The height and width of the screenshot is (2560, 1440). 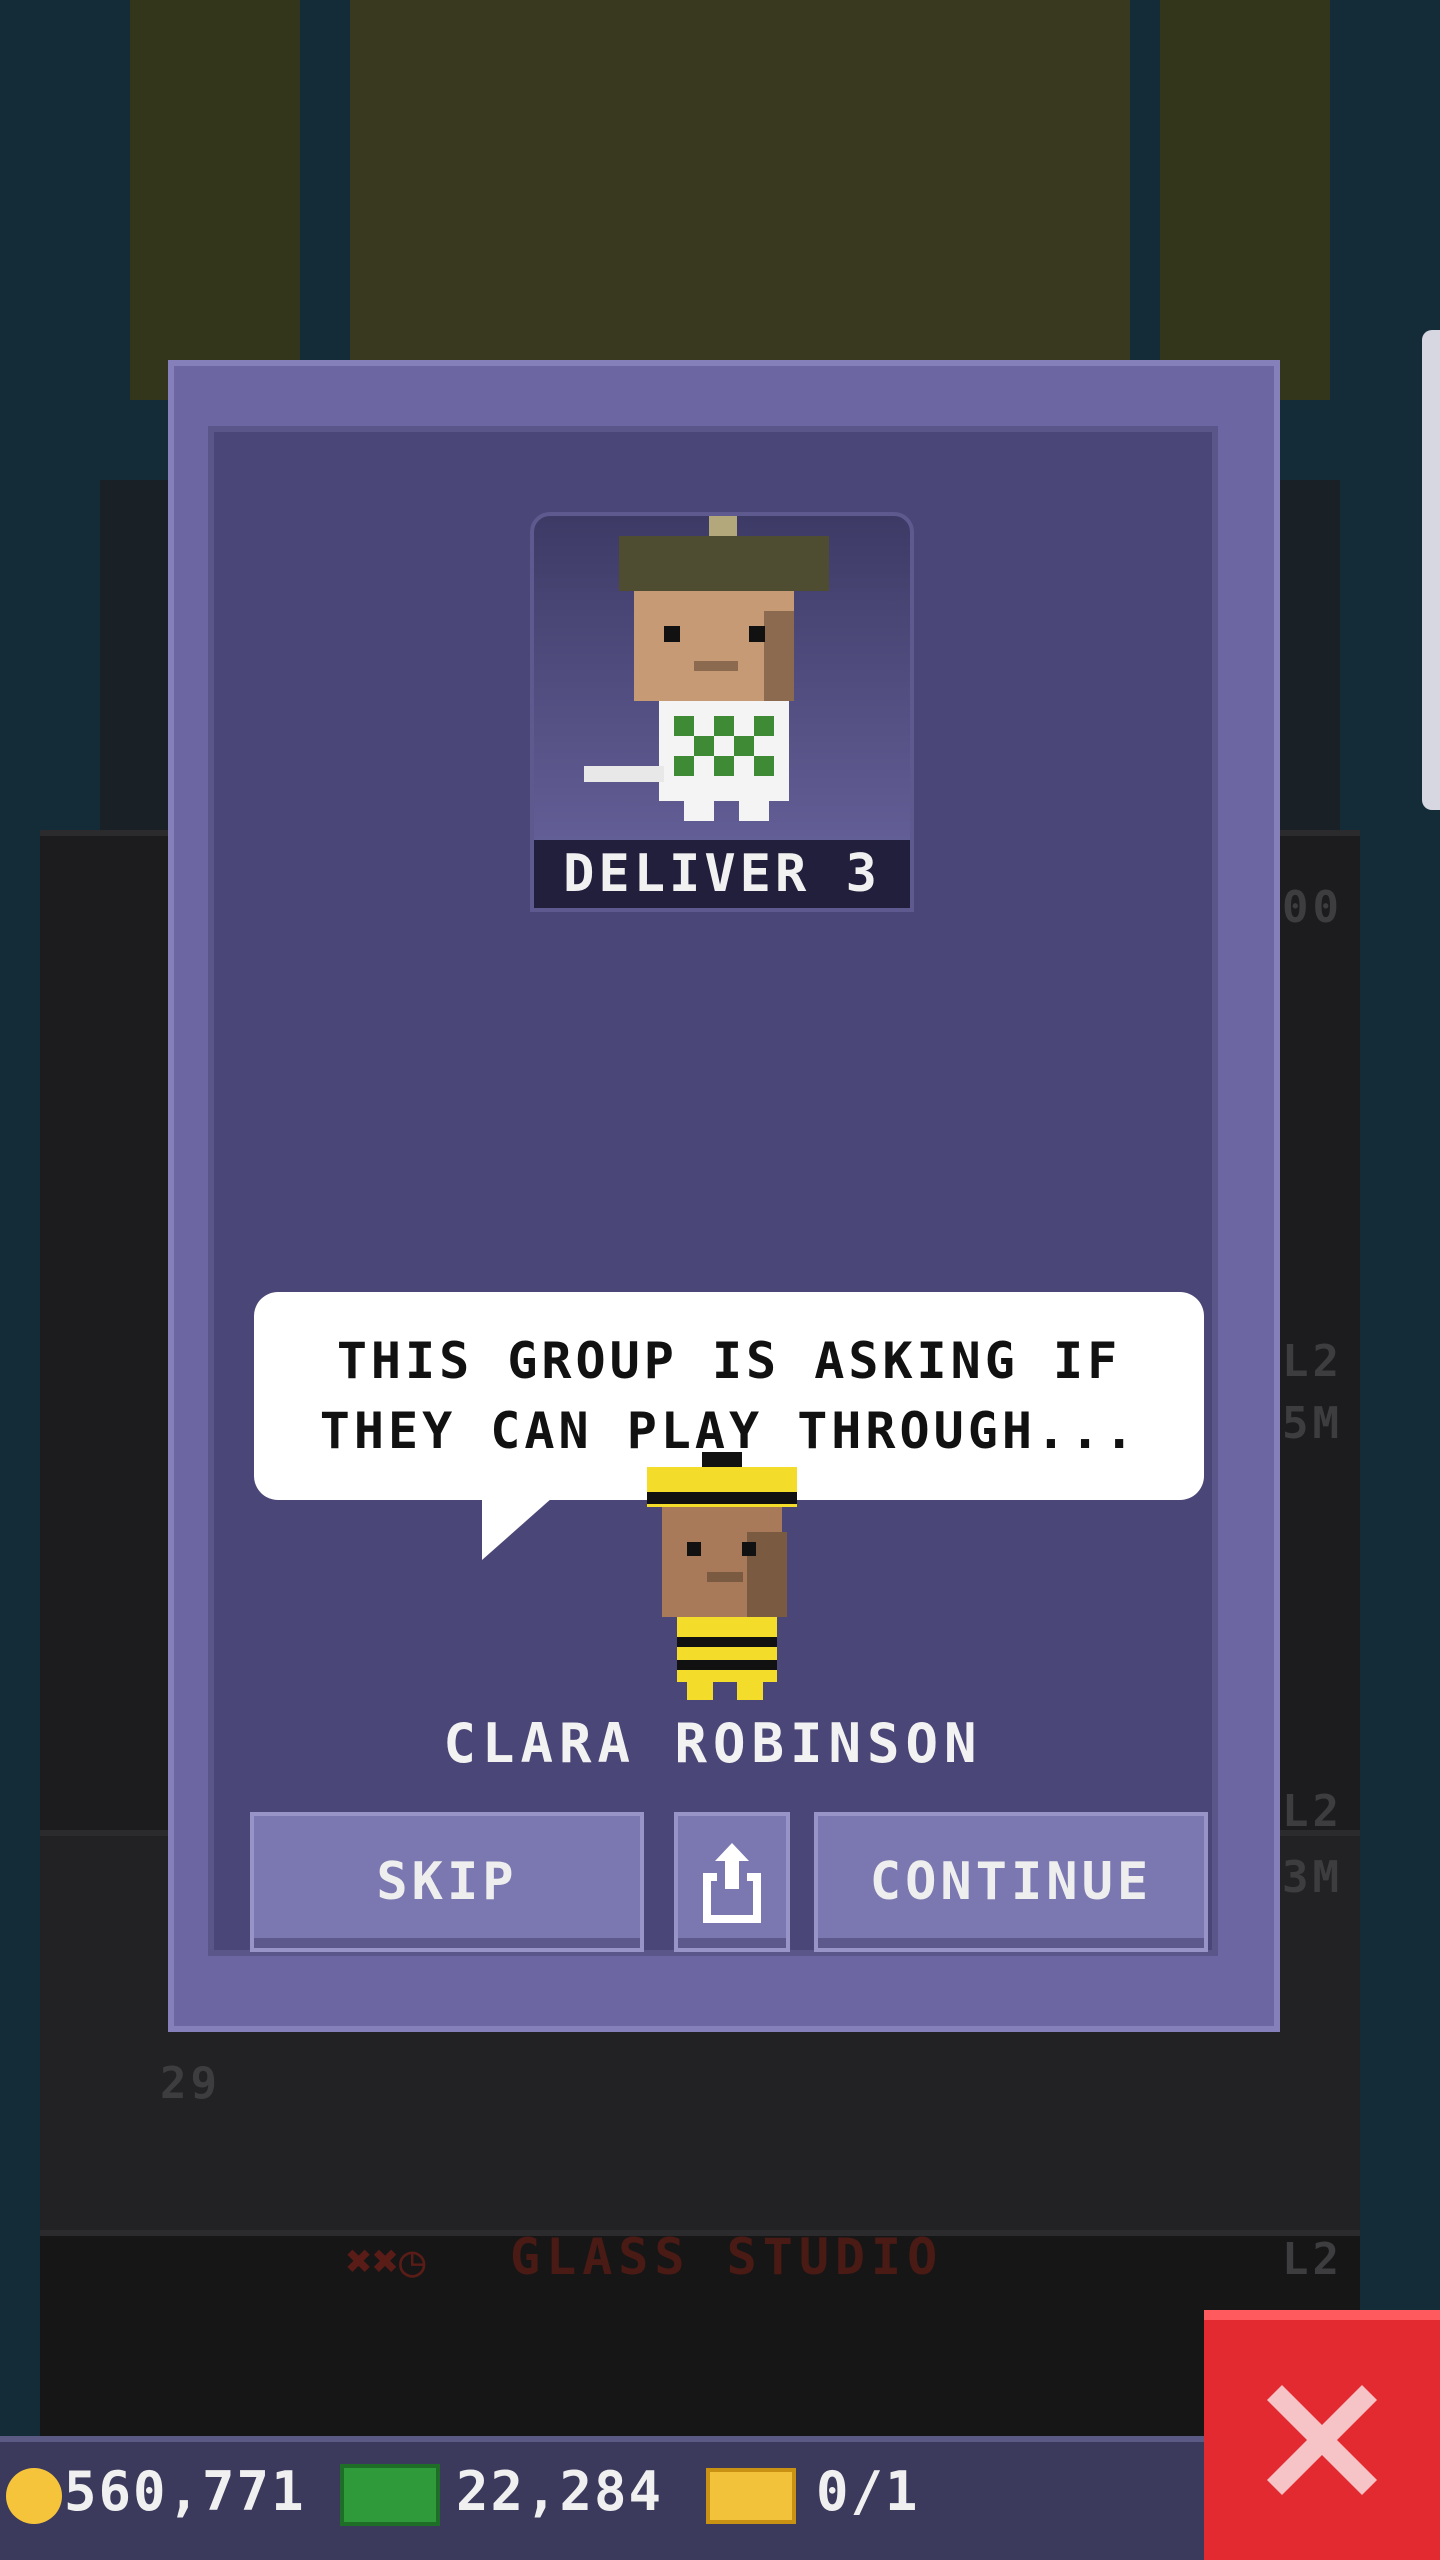 I want to click on ticket-icon, so click(x=751, y=2496).